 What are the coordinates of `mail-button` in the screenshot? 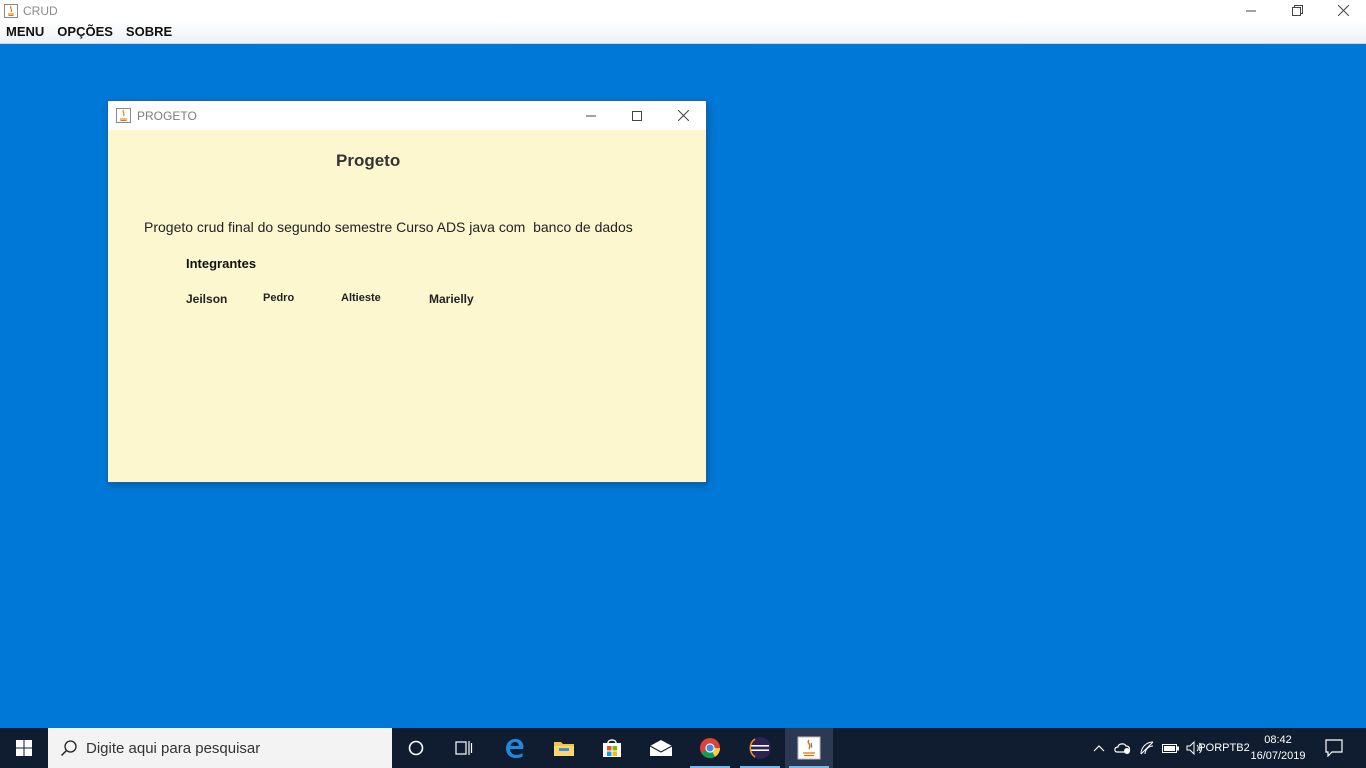 It's located at (661, 748).